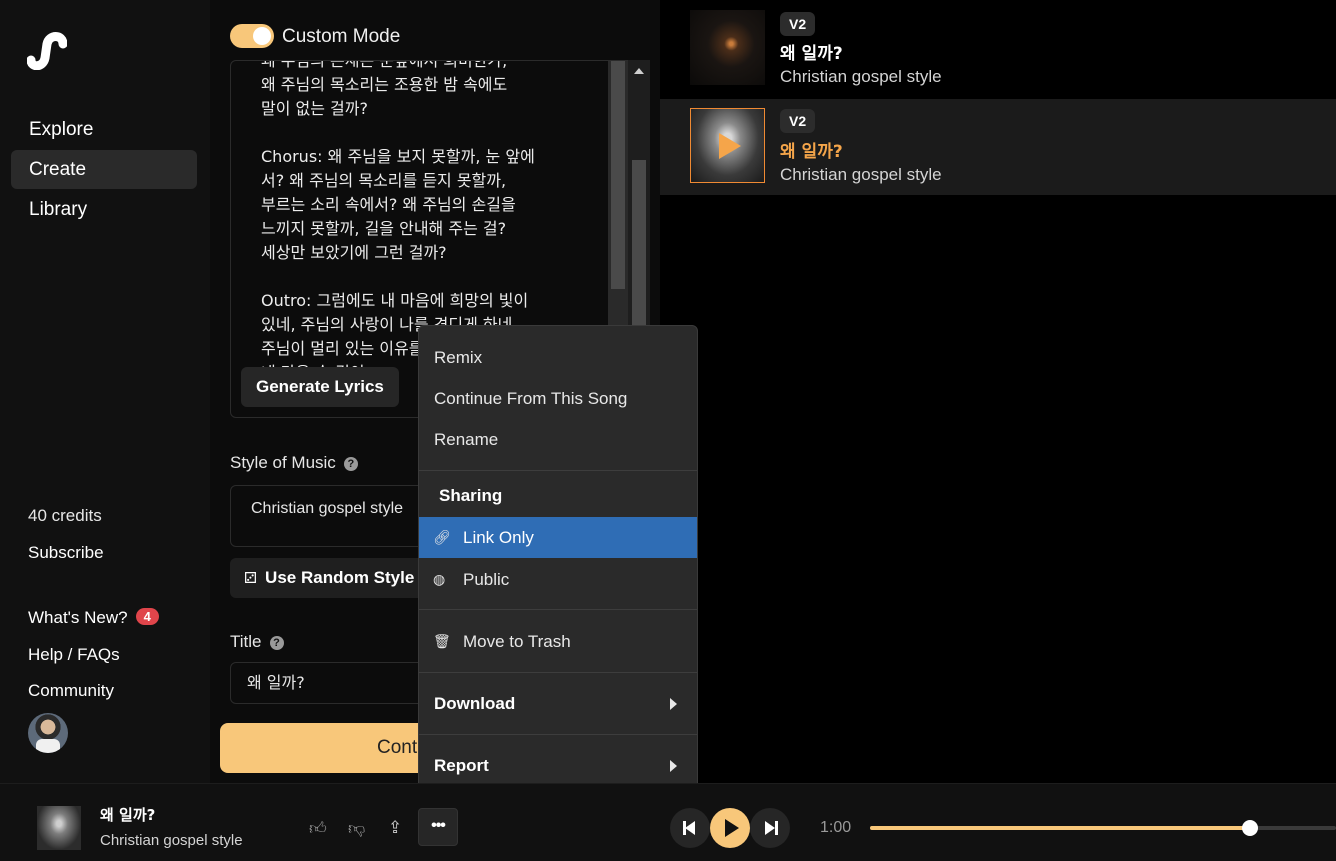 The height and width of the screenshot is (861, 1336). I want to click on play-button, so click(730, 828).